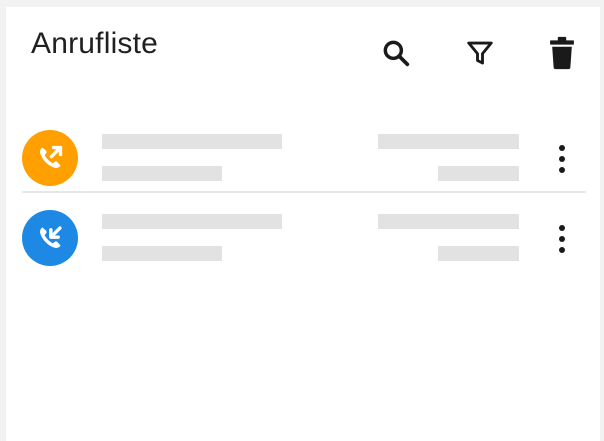 The width and height of the screenshot is (604, 441). I want to click on page-title: Anrufliste, so click(95, 43).